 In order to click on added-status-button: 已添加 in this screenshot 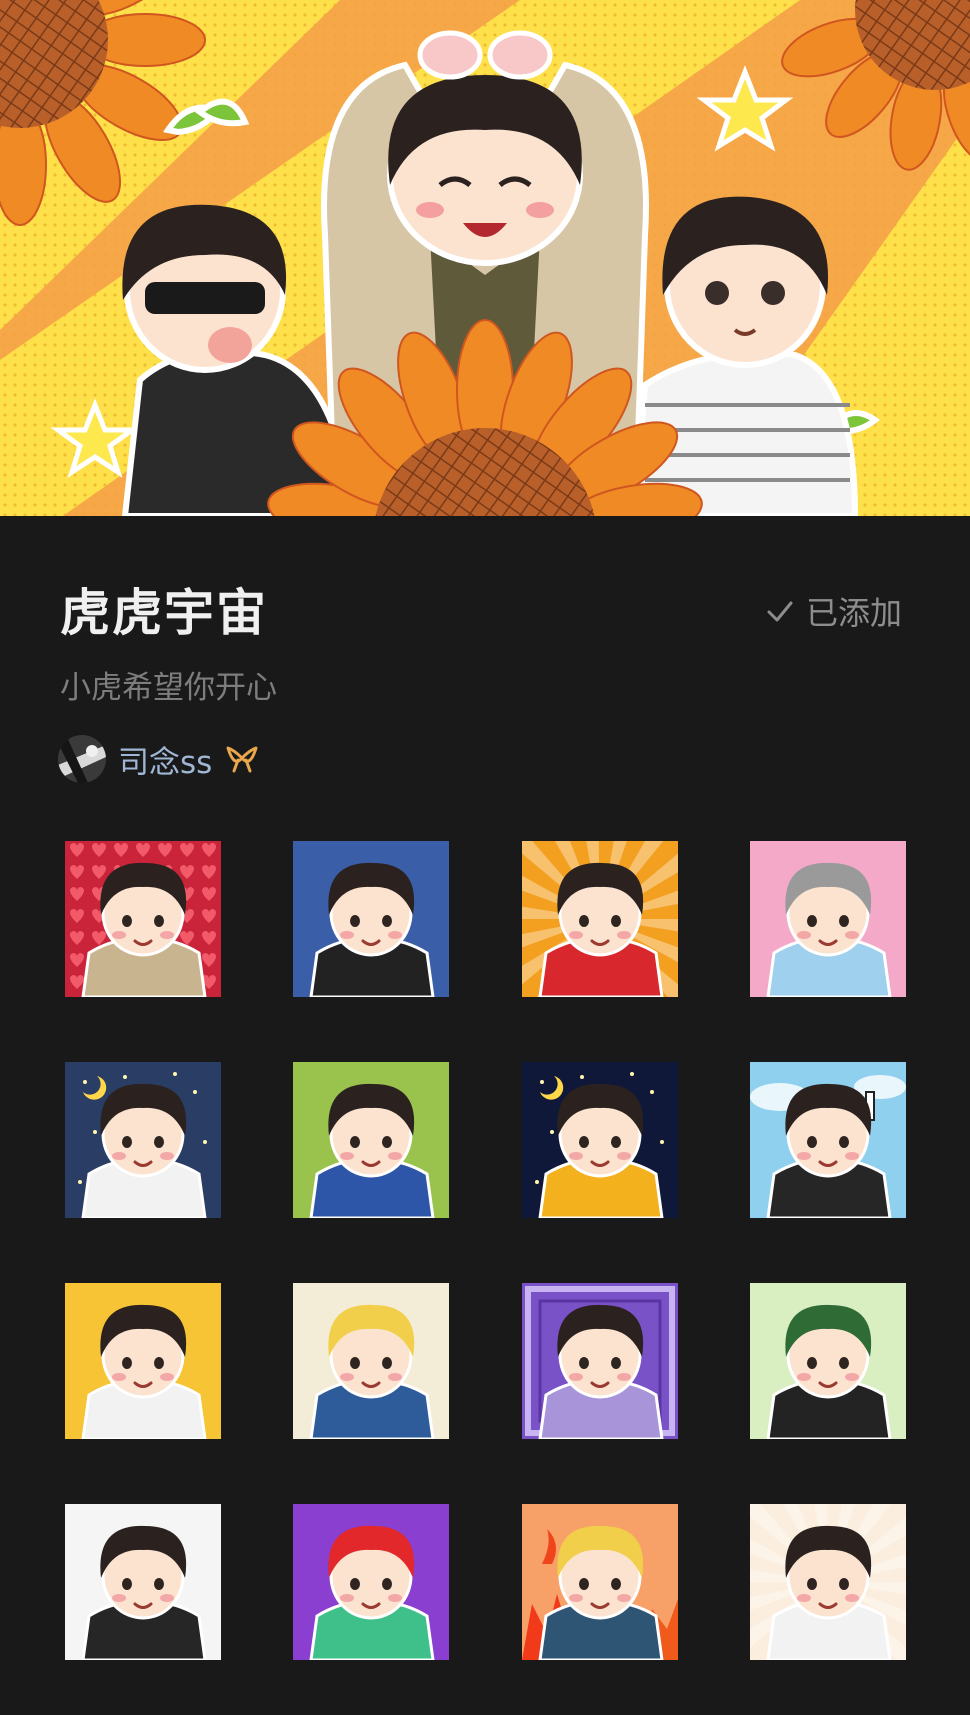, I will do `click(833, 611)`.